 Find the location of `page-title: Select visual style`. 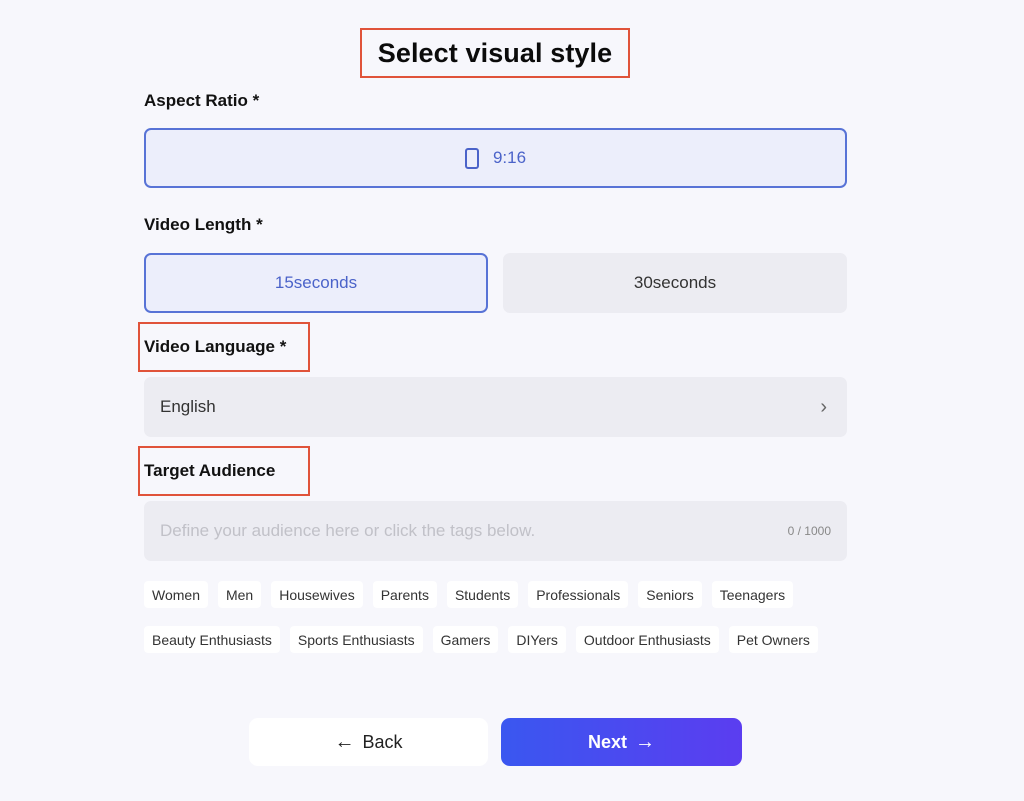

page-title: Select visual style is located at coordinates (495, 52).